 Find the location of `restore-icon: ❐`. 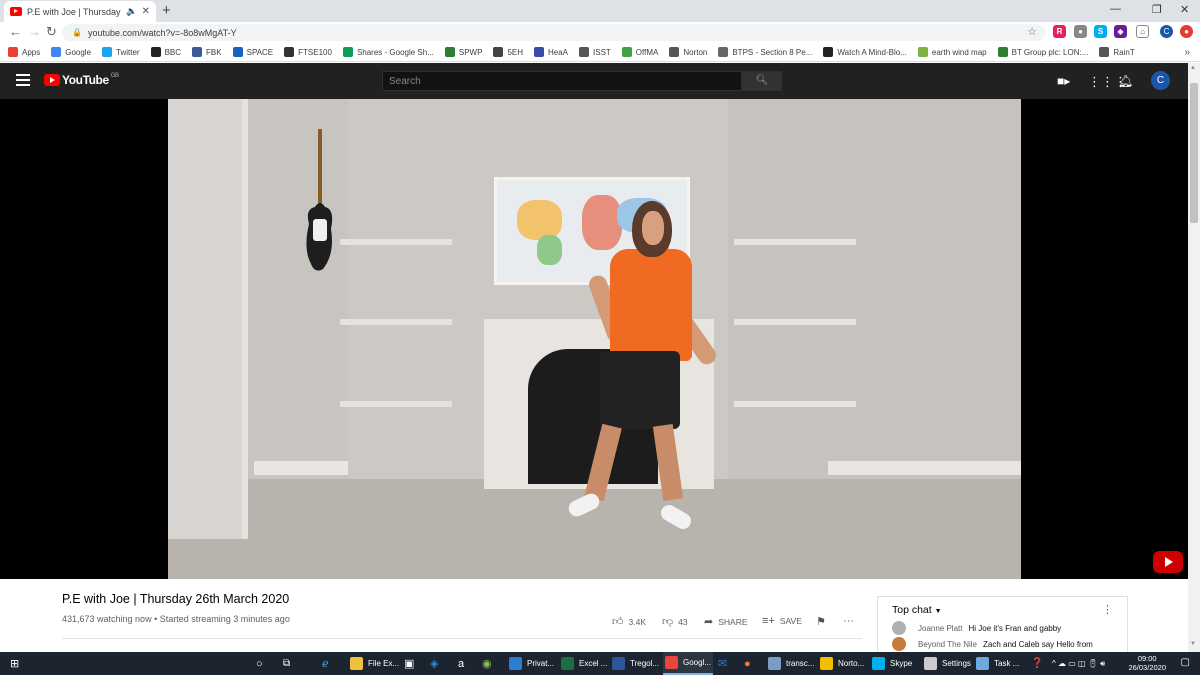

restore-icon: ❐ is located at coordinates (1157, 9).